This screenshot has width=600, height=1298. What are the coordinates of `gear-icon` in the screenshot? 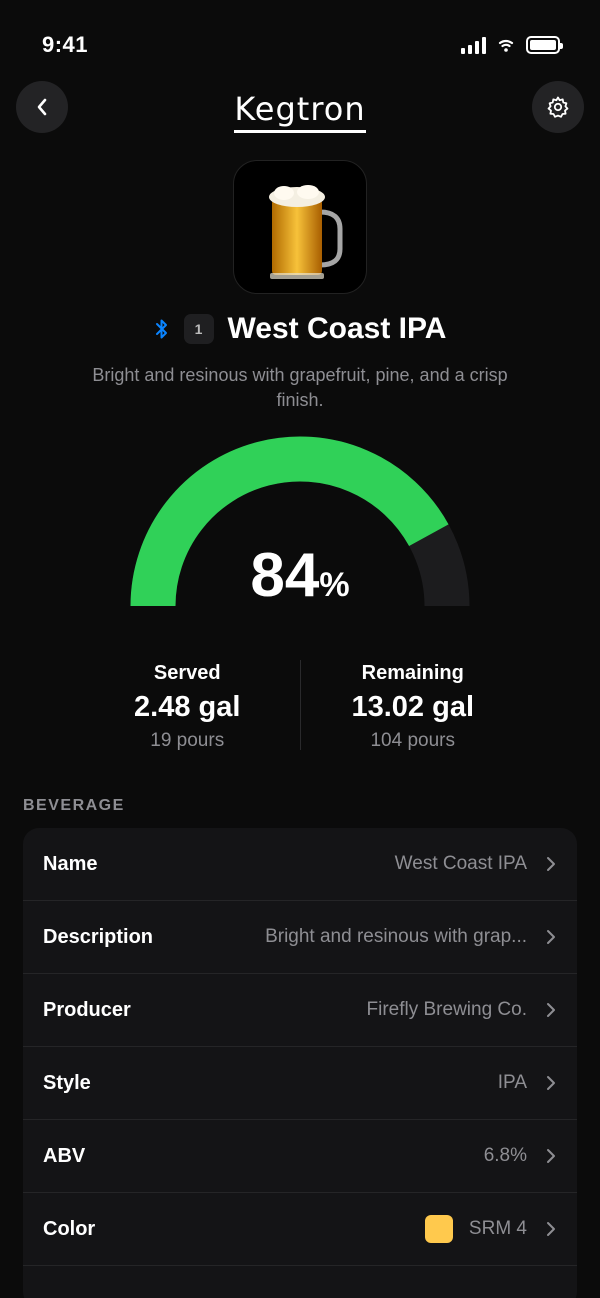 It's located at (558, 107).